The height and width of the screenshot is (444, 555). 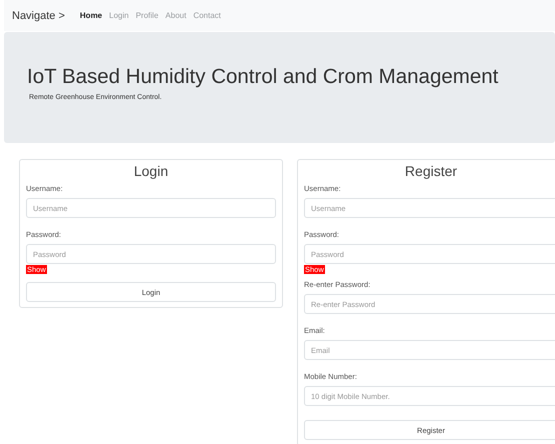 What do you see at coordinates (207, 15) in the screenshot?
I see `nav-link: Contact` at bounding box center [207, 15].